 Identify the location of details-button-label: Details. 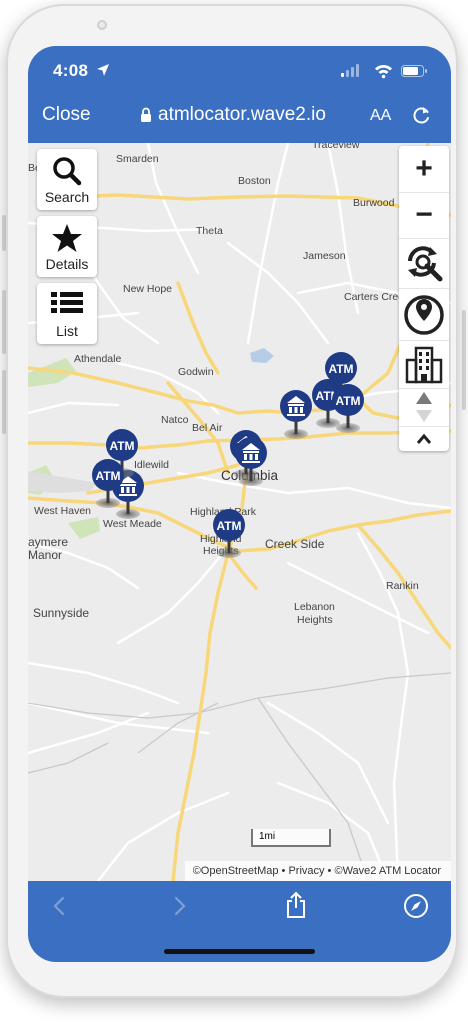
(67, 264).